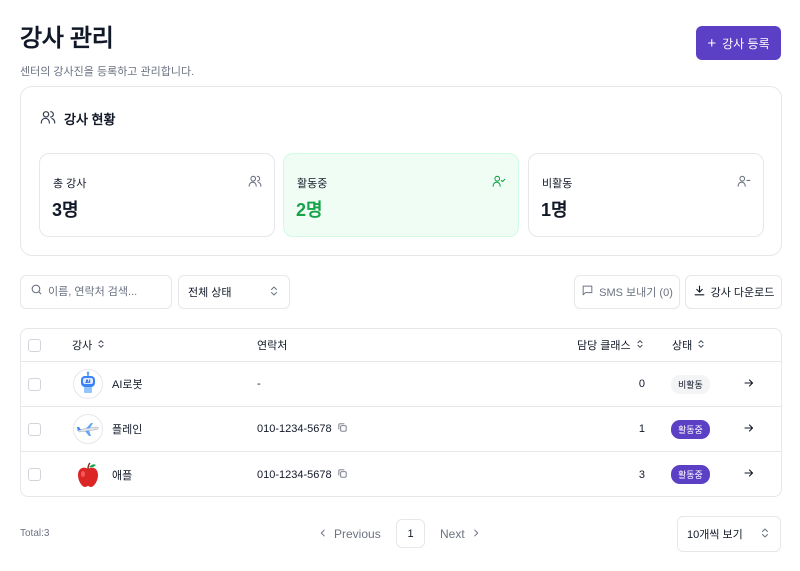 Image resolution: width=800 pixels, height=571 pixels. I want to click on stat-inactive: 비활동 1명, so click(646, 195).